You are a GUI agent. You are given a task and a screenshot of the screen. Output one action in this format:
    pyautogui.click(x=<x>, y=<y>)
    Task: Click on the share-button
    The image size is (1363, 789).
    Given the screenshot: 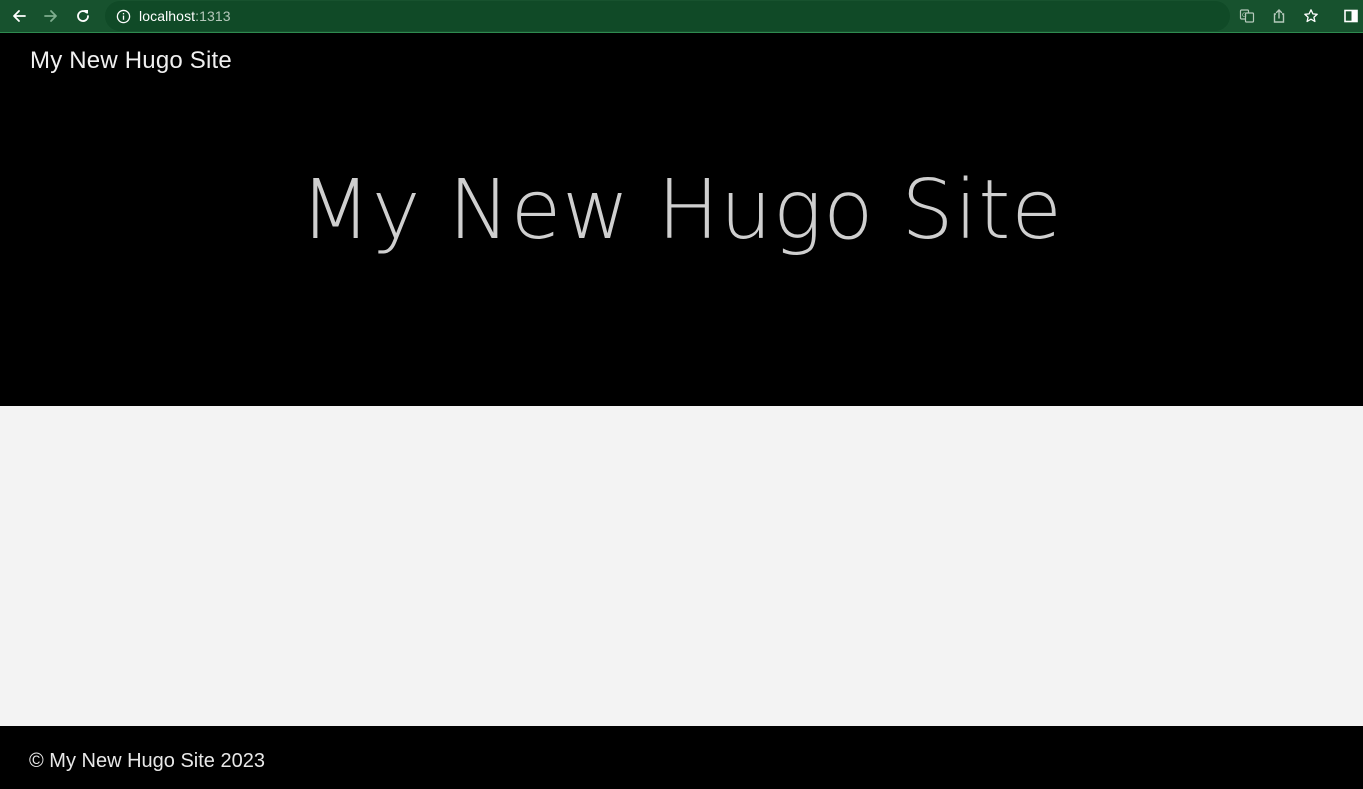 What is the action you would take?
    pyautogui.click(x=1279, y=16)
    